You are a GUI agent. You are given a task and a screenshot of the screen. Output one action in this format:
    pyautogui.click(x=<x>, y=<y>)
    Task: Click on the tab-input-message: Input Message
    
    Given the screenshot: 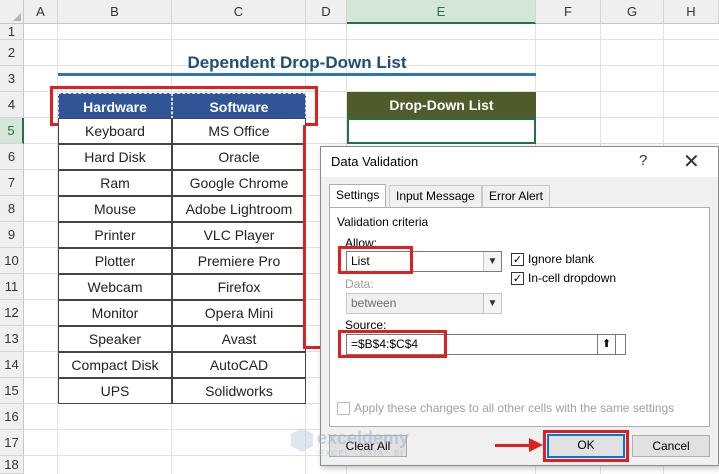 What is the action you would take?
    pyautogui.click(x=435, y=196)
    